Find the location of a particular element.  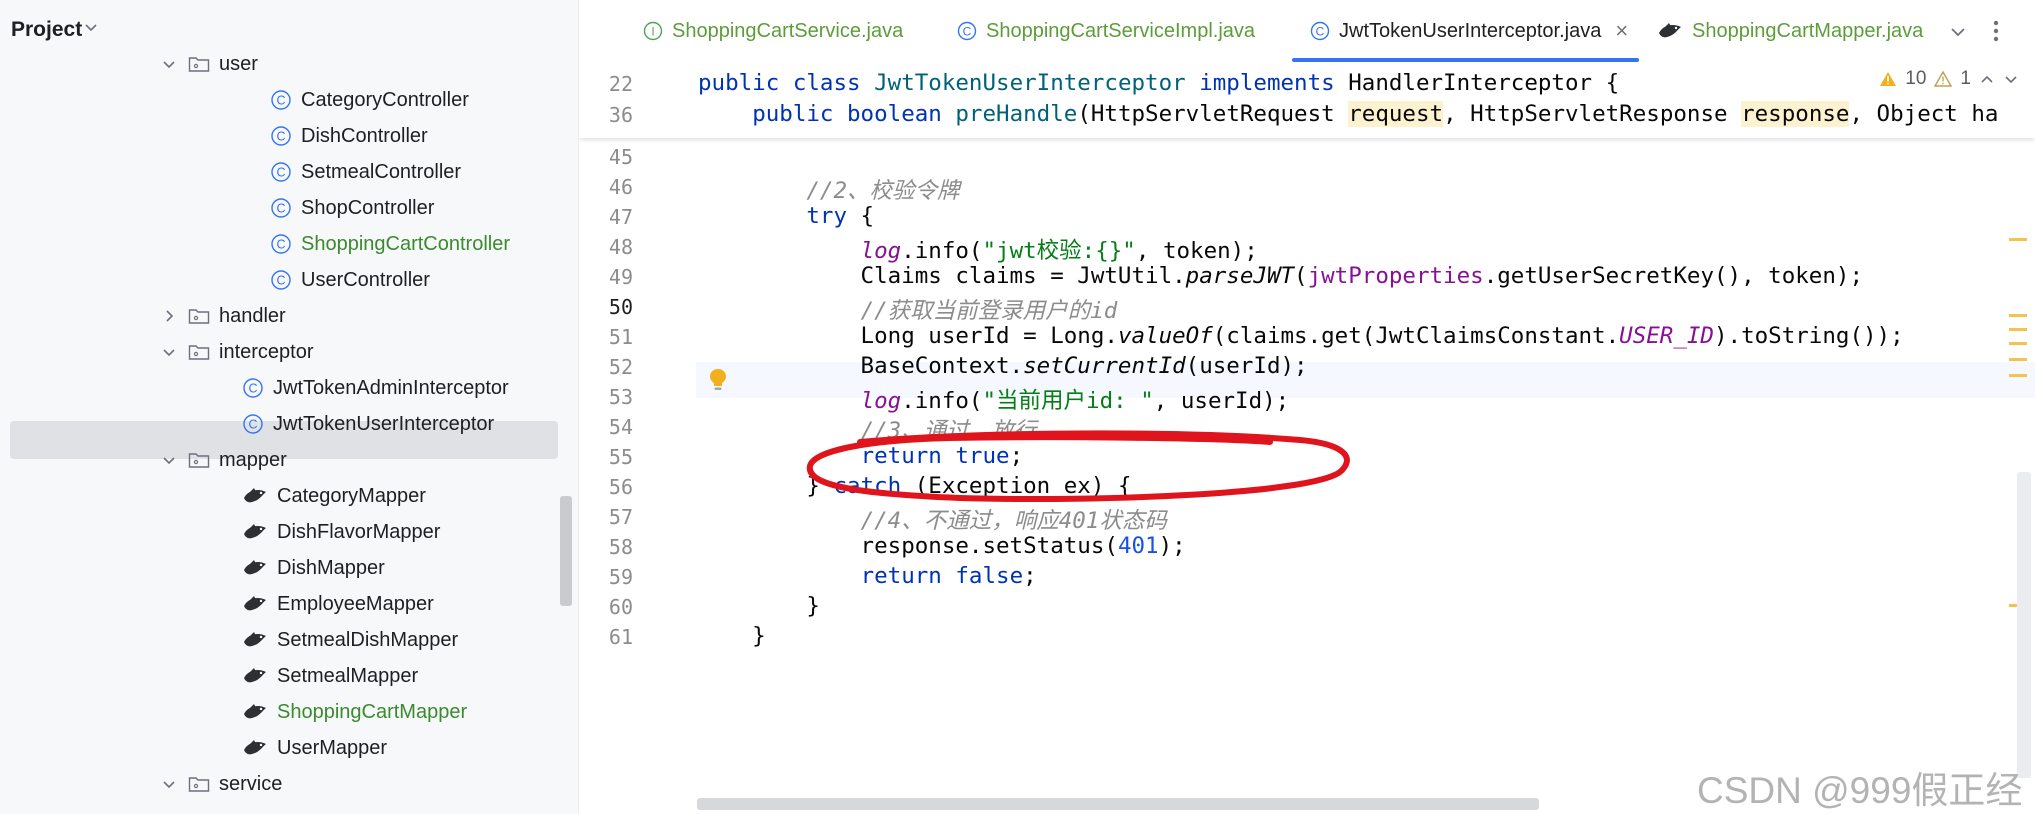

tree-item-interceptor: interceptor is located at coordinates (238, 352).